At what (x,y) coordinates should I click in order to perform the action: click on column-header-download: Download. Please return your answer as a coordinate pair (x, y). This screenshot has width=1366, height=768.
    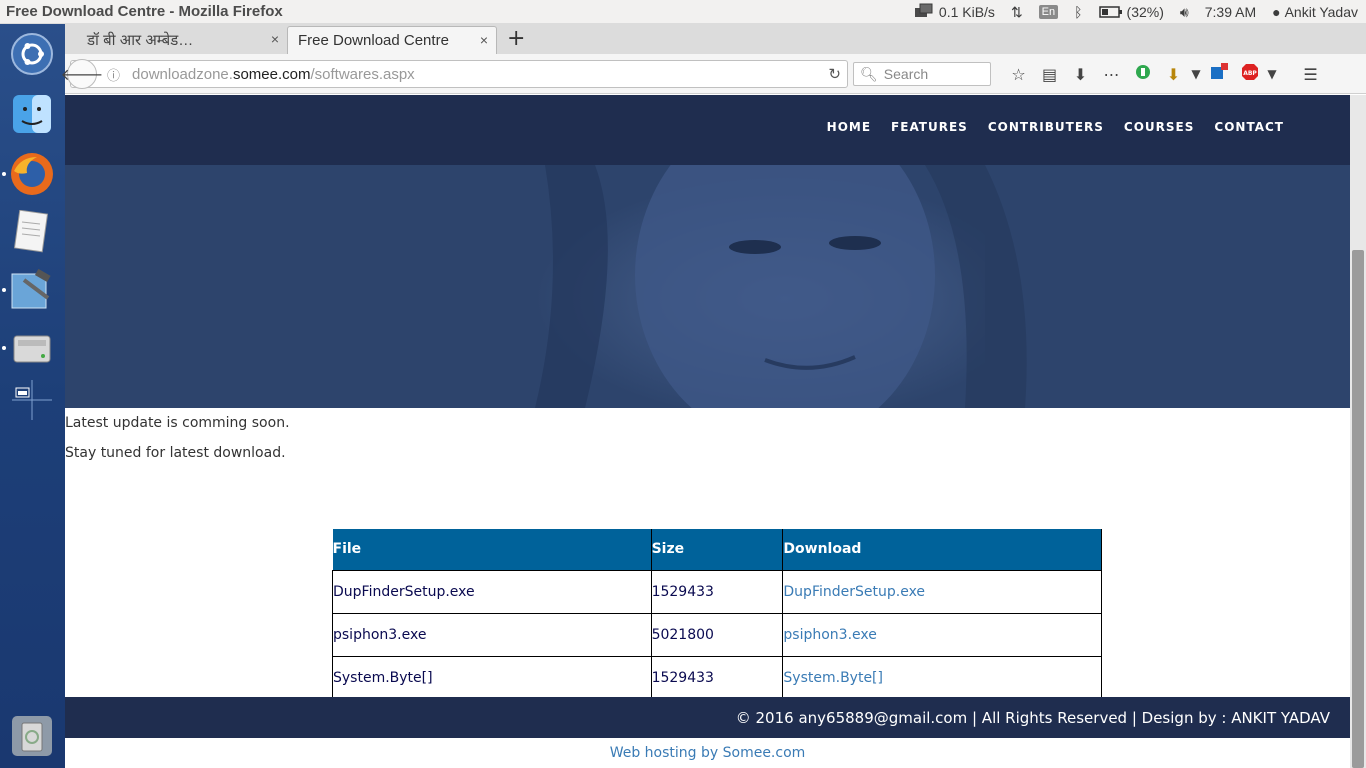
    Looking at the image, I should click on (942, 550).